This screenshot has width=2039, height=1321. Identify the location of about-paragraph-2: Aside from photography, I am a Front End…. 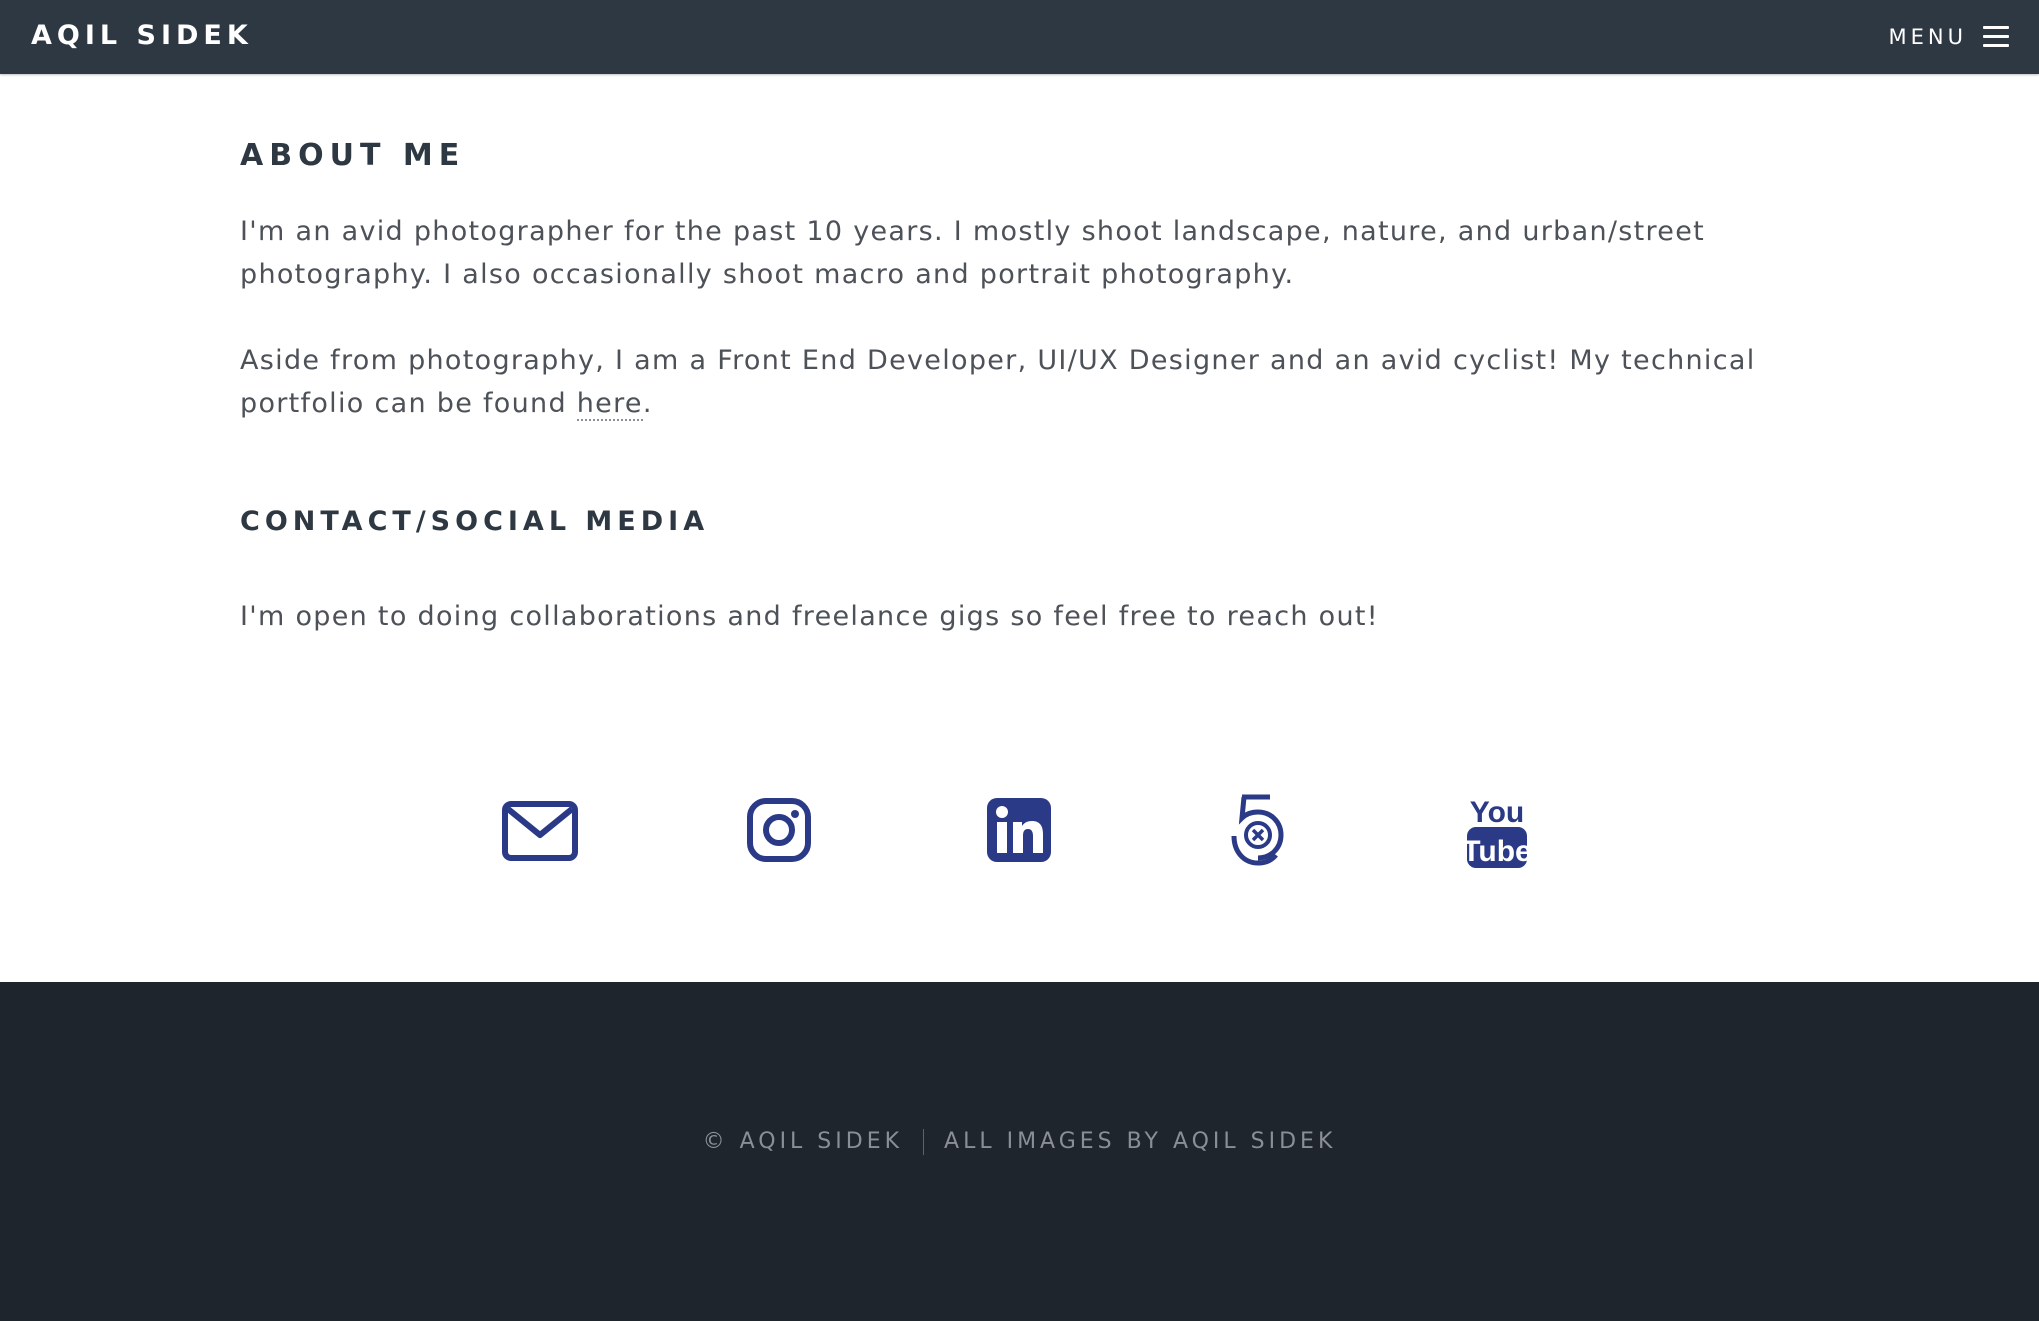
(1020, 382).